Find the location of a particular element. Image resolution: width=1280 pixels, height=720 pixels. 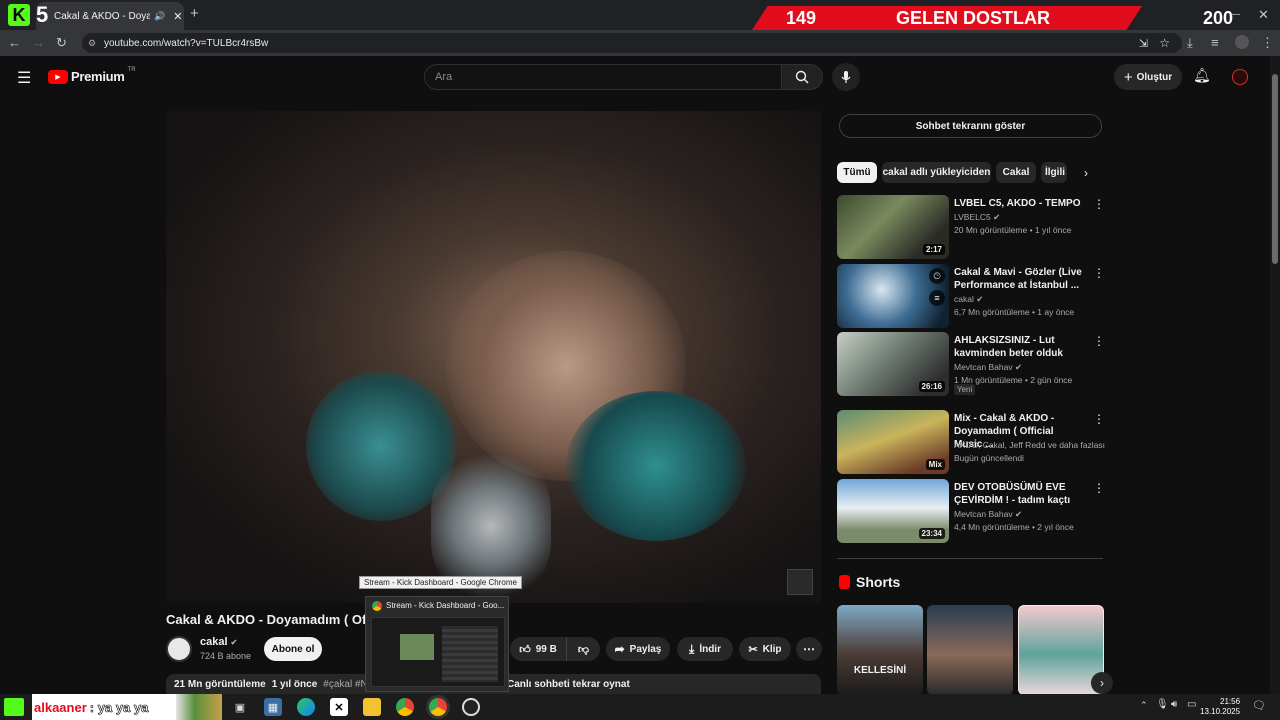

window-tooltip: Stream - Kick Dashboard - Google Chrome is located at coordinates (440, 582).